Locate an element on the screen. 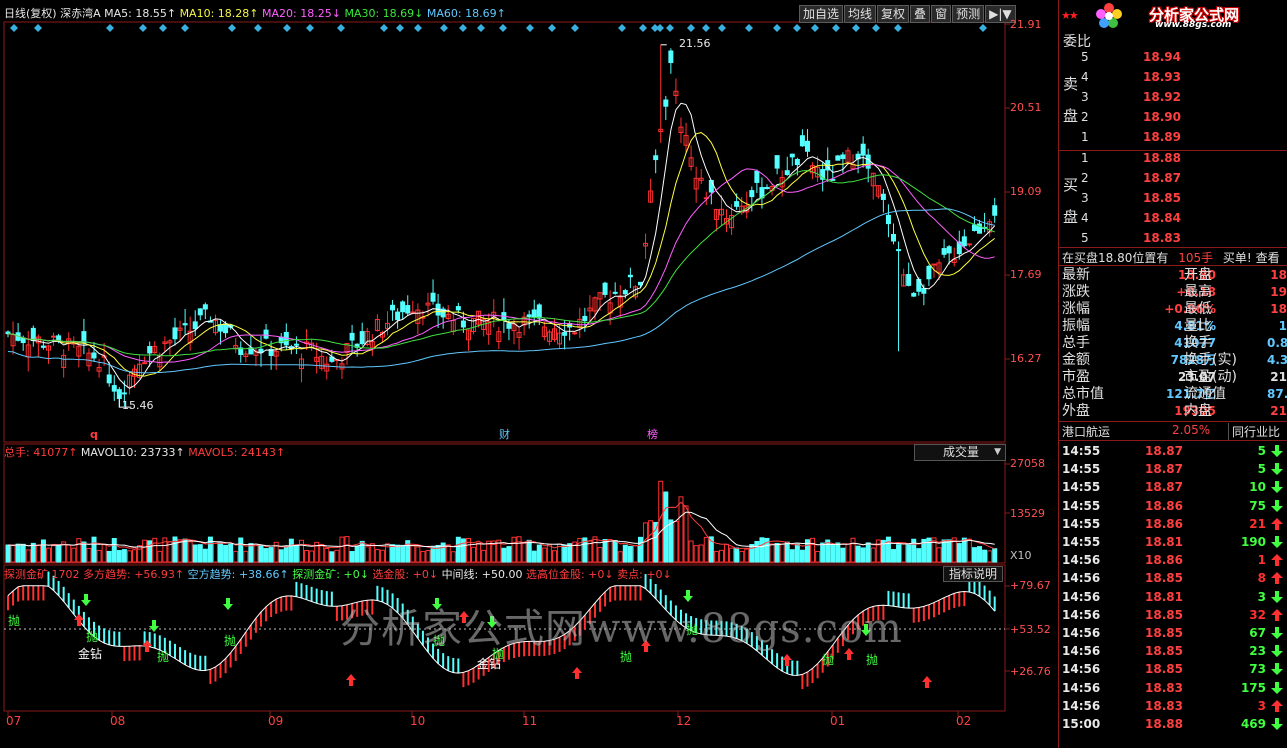  industry-compare-button: 同行业比 is located at coordinates (1254, 431).